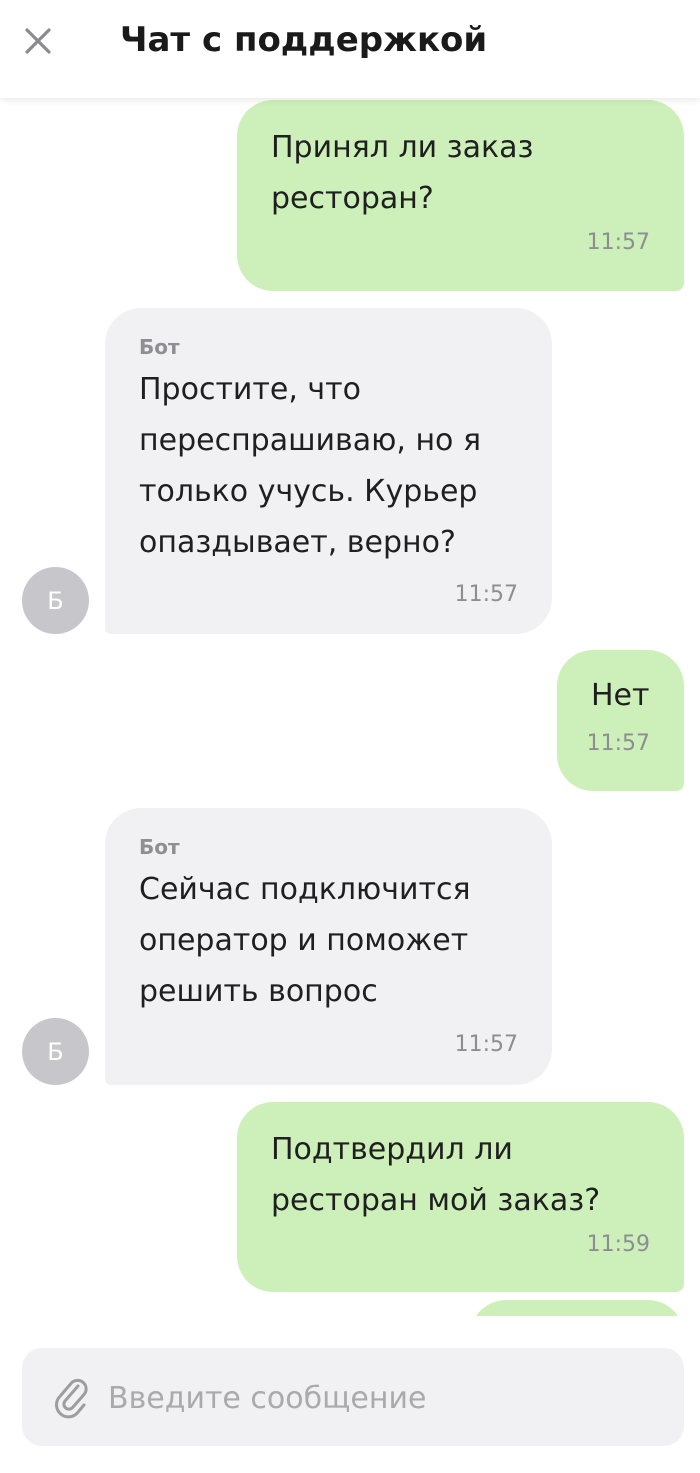 The width and height of the screenshot is (700, 1473). I want to click on paperclip-icon, so click(71, 1398).